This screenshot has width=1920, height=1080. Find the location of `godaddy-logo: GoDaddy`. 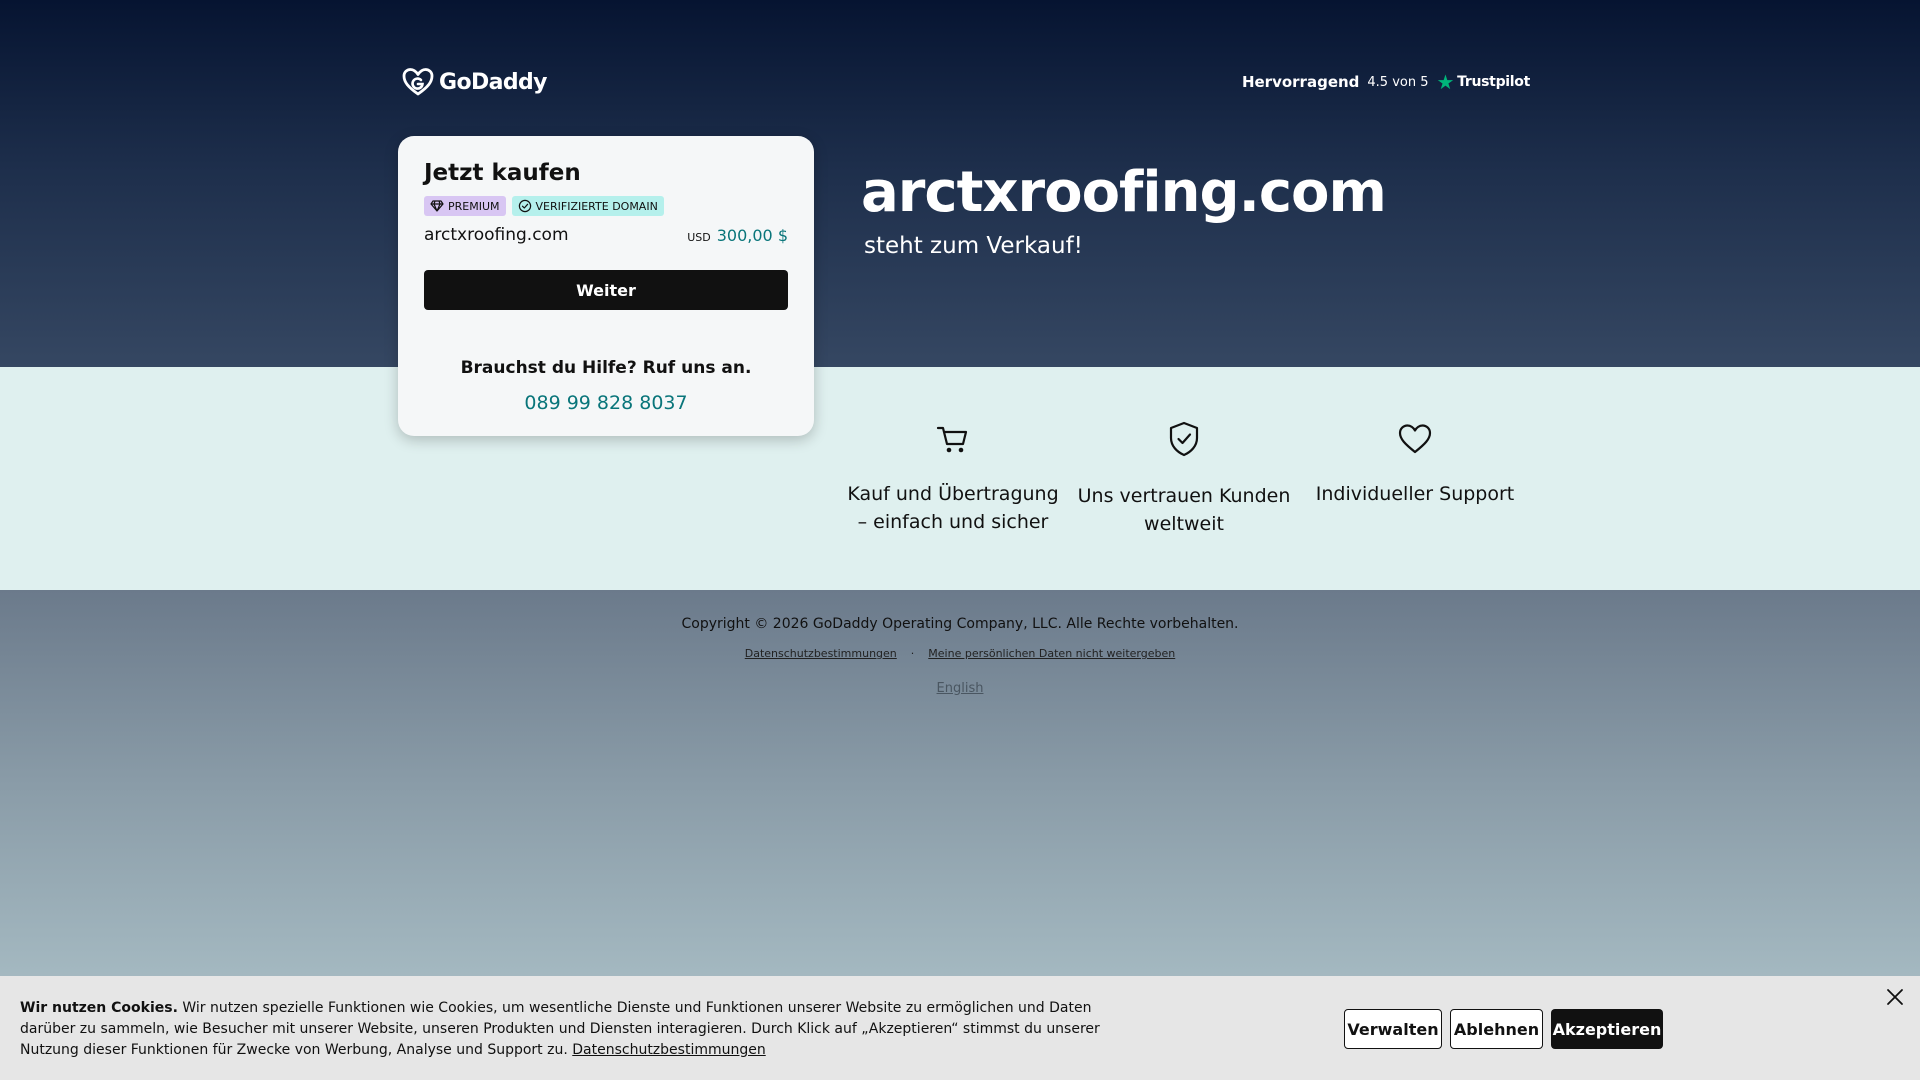

godaddy-logo: GoDaddy is located at coordinates (474, 82).